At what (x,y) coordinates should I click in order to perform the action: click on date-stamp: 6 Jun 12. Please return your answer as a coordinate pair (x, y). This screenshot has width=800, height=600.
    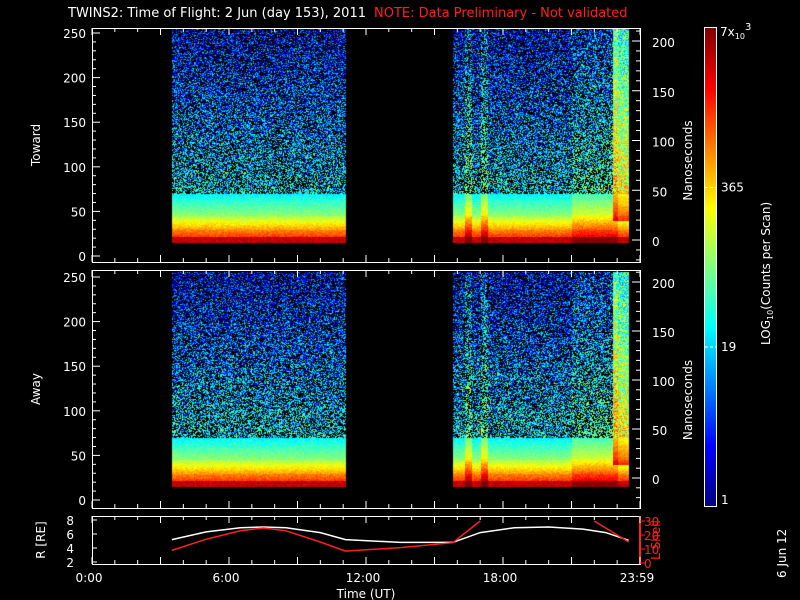
    Looking at the image, I should click on (782, 553).